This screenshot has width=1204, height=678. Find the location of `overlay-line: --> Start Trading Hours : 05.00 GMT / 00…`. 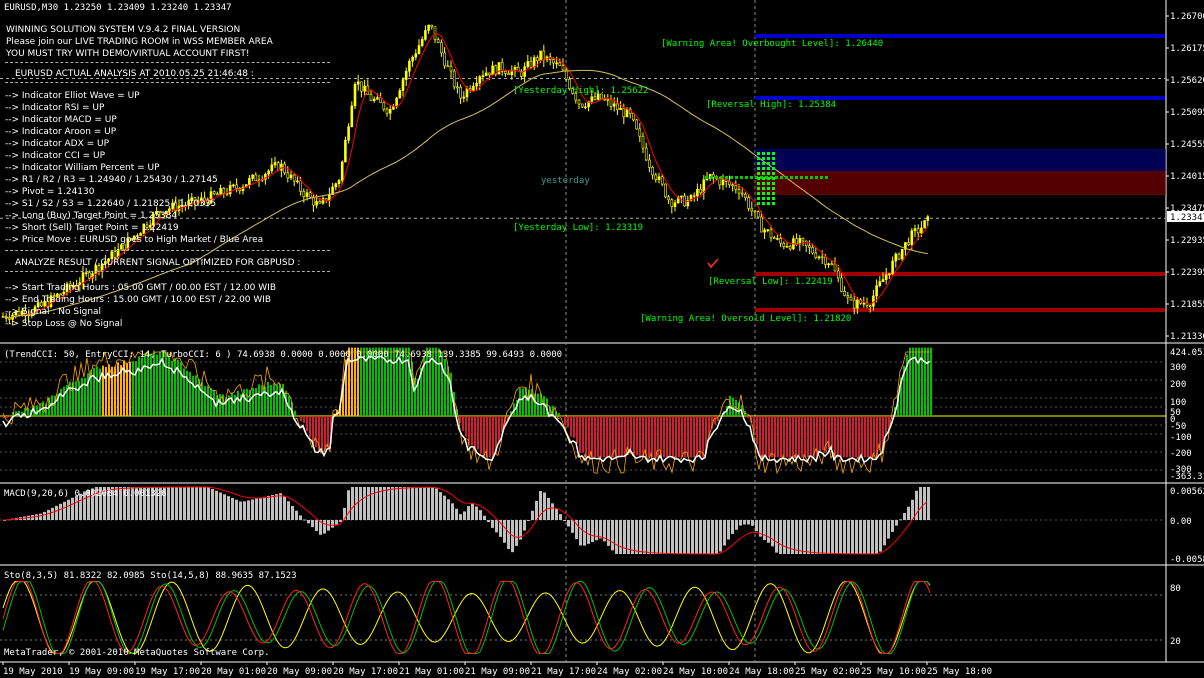

overlay-line: --> Start Trading Hours : 05.00 GMT / 00… is located at coordinates (140, 288).